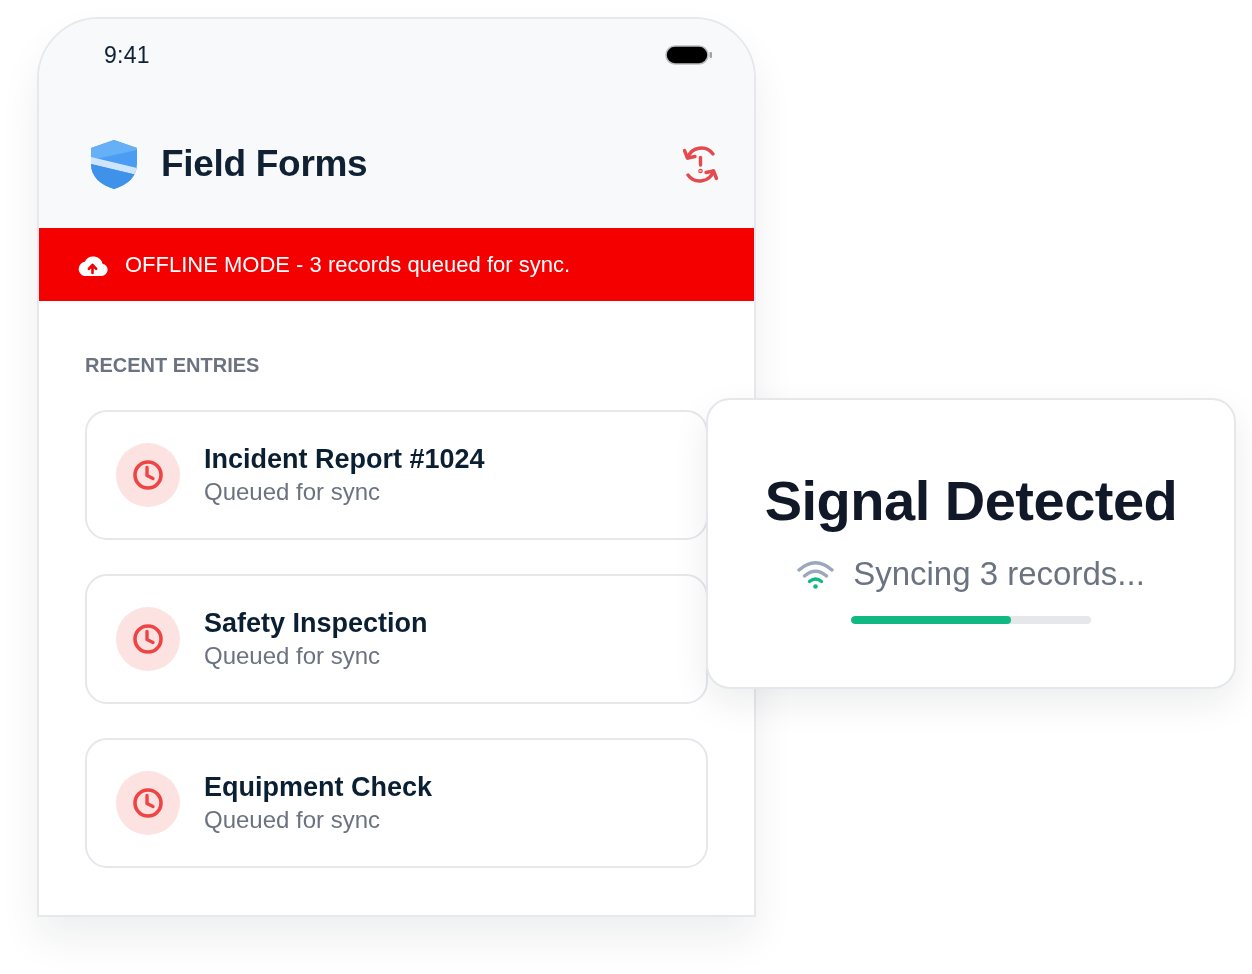 The width and height of the screenshot is (1252, 974). I want to click on entry-title: Equipment Check, so click(318, 787).